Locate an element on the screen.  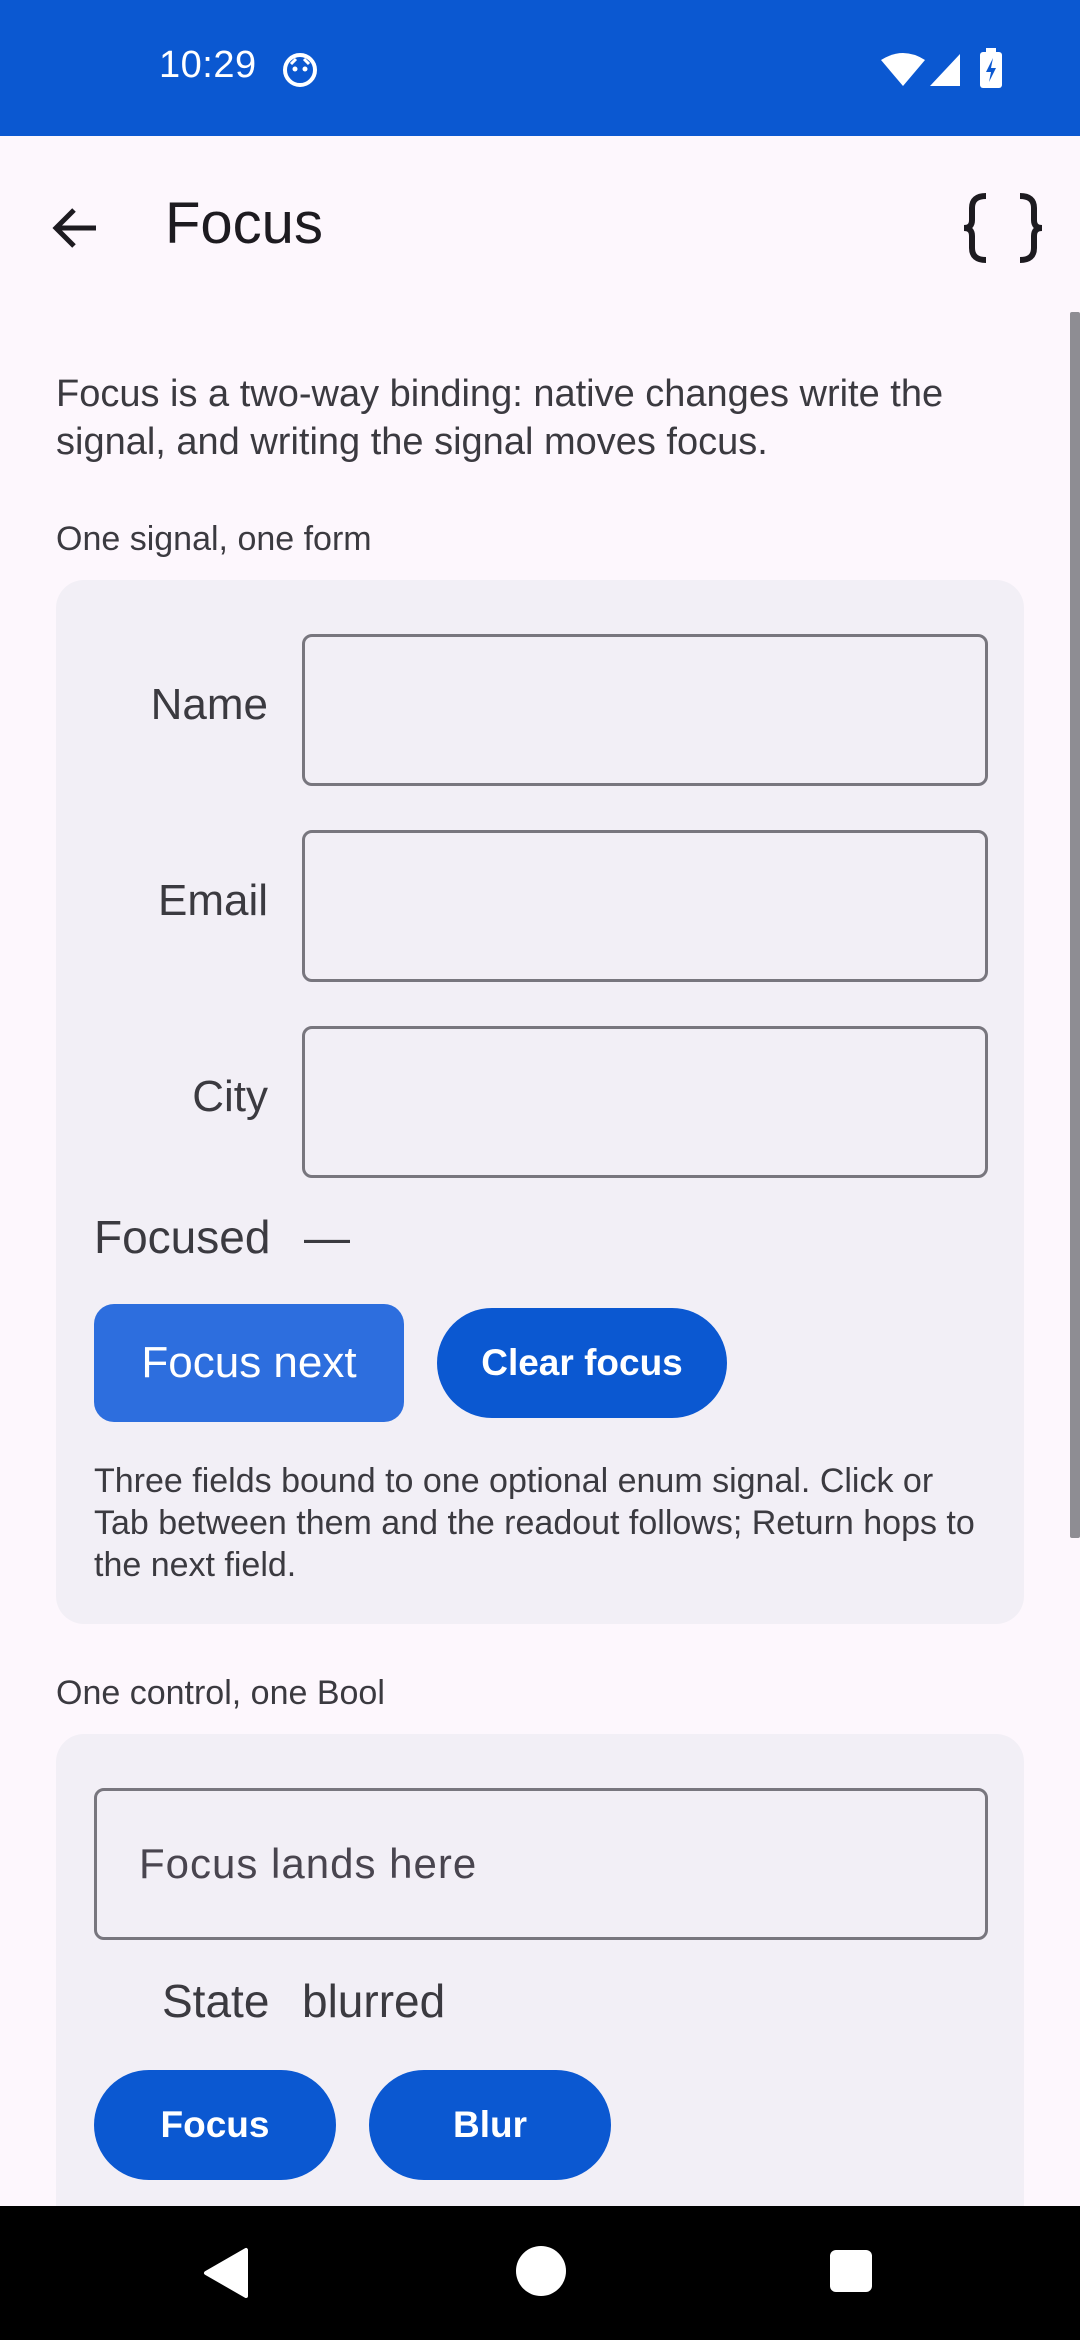
name-label: Name is located at coordinates (209, 704).